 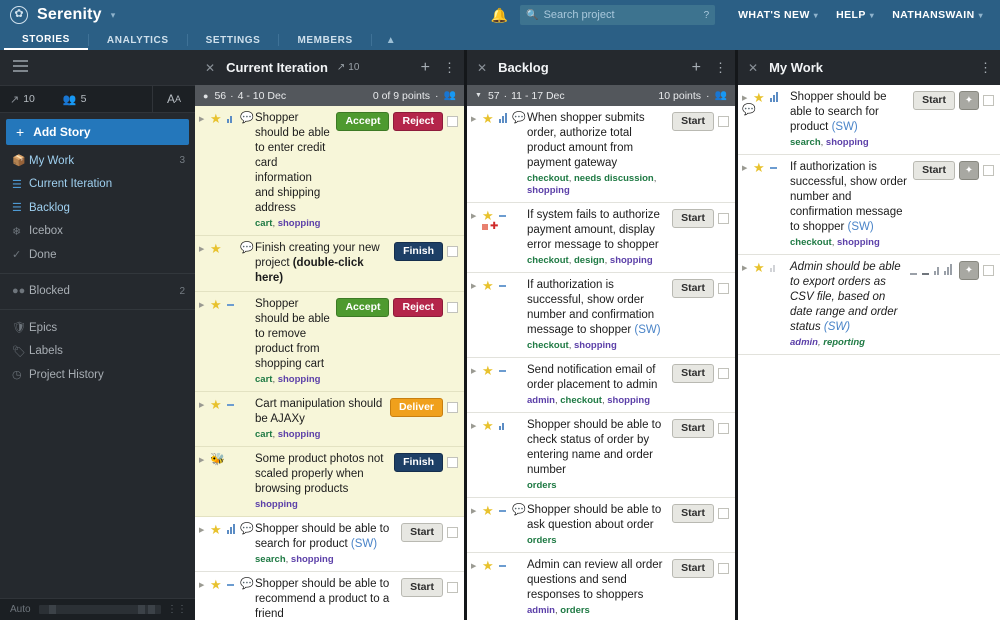 What do you see at coordinates (320, 435) in the screenshot?
I see `story-labels: cart, shopping` at bounding box center [320, 435].